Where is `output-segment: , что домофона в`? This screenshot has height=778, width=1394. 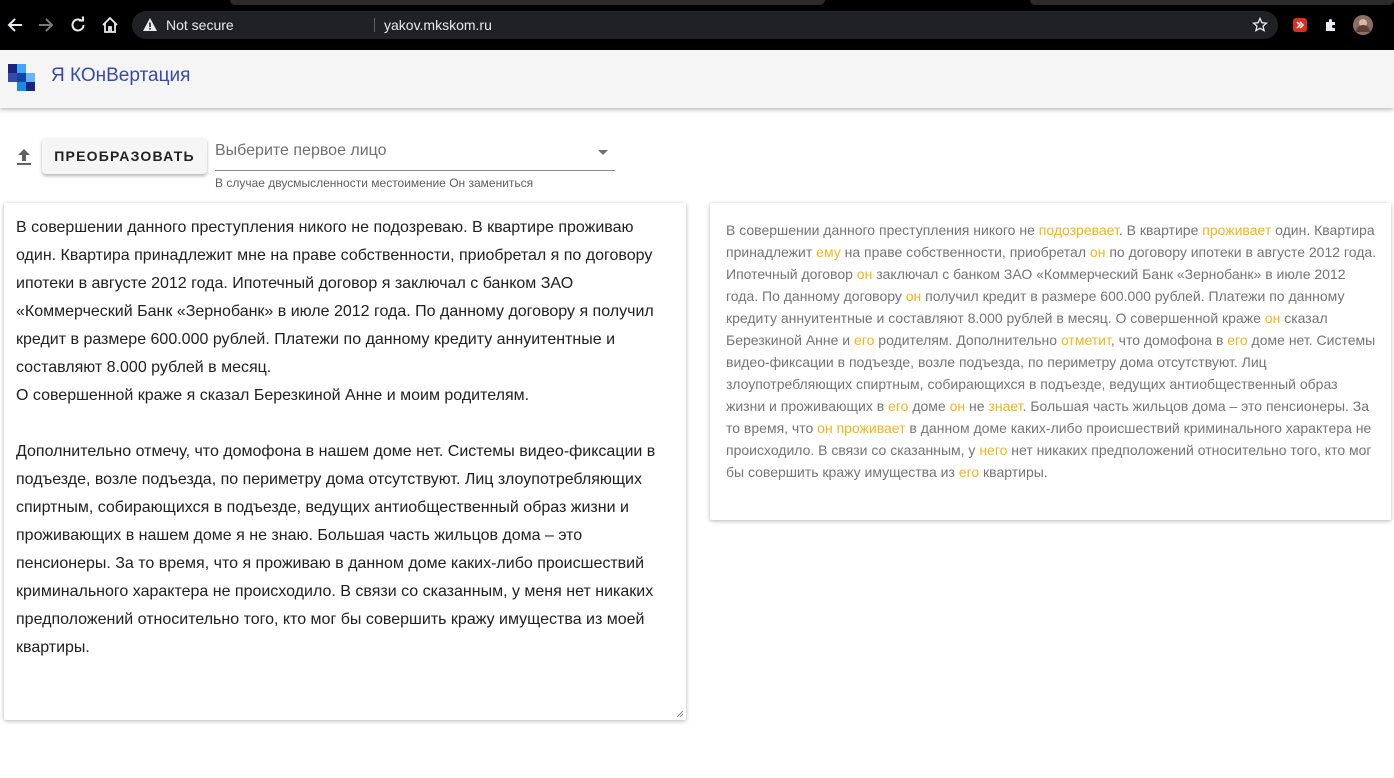
output-segment: , что домофона в is located at coordinates (1169, 340).